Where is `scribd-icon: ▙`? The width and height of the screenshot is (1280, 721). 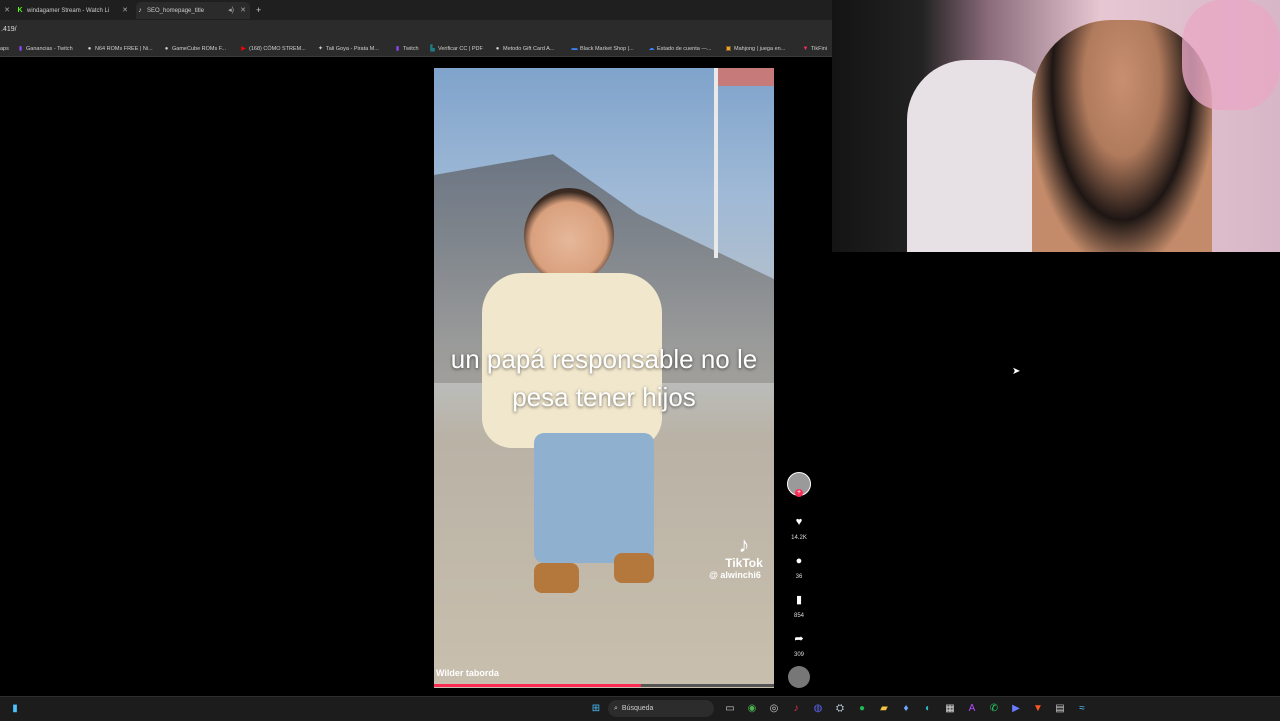
scribd-icon: ▙ is located at coordinates (432, 49).